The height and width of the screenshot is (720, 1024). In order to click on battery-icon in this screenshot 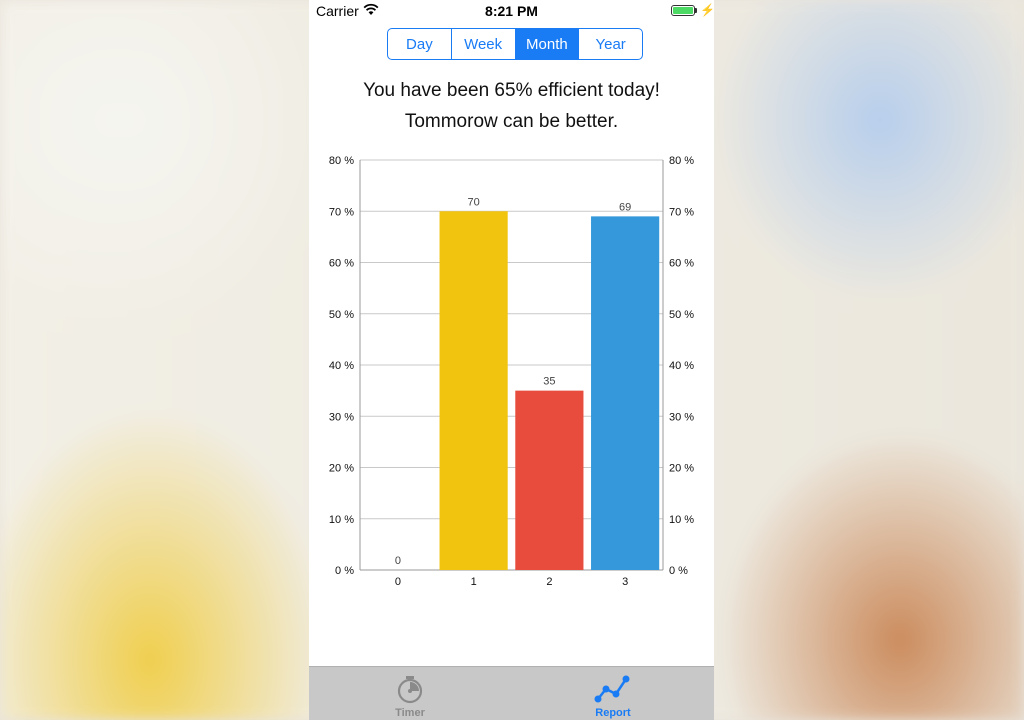, I will do `click(683, 10)`.